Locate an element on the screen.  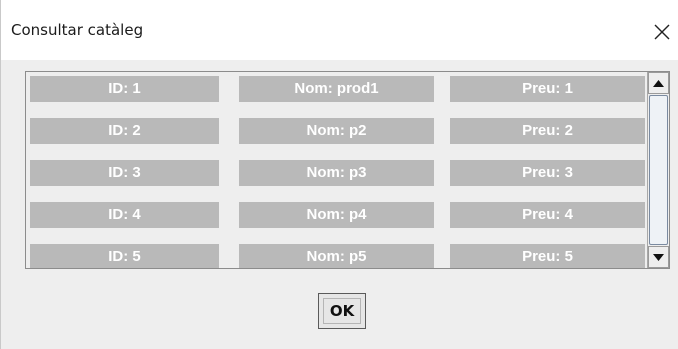
close-icon is located at coordinates (662, 32).